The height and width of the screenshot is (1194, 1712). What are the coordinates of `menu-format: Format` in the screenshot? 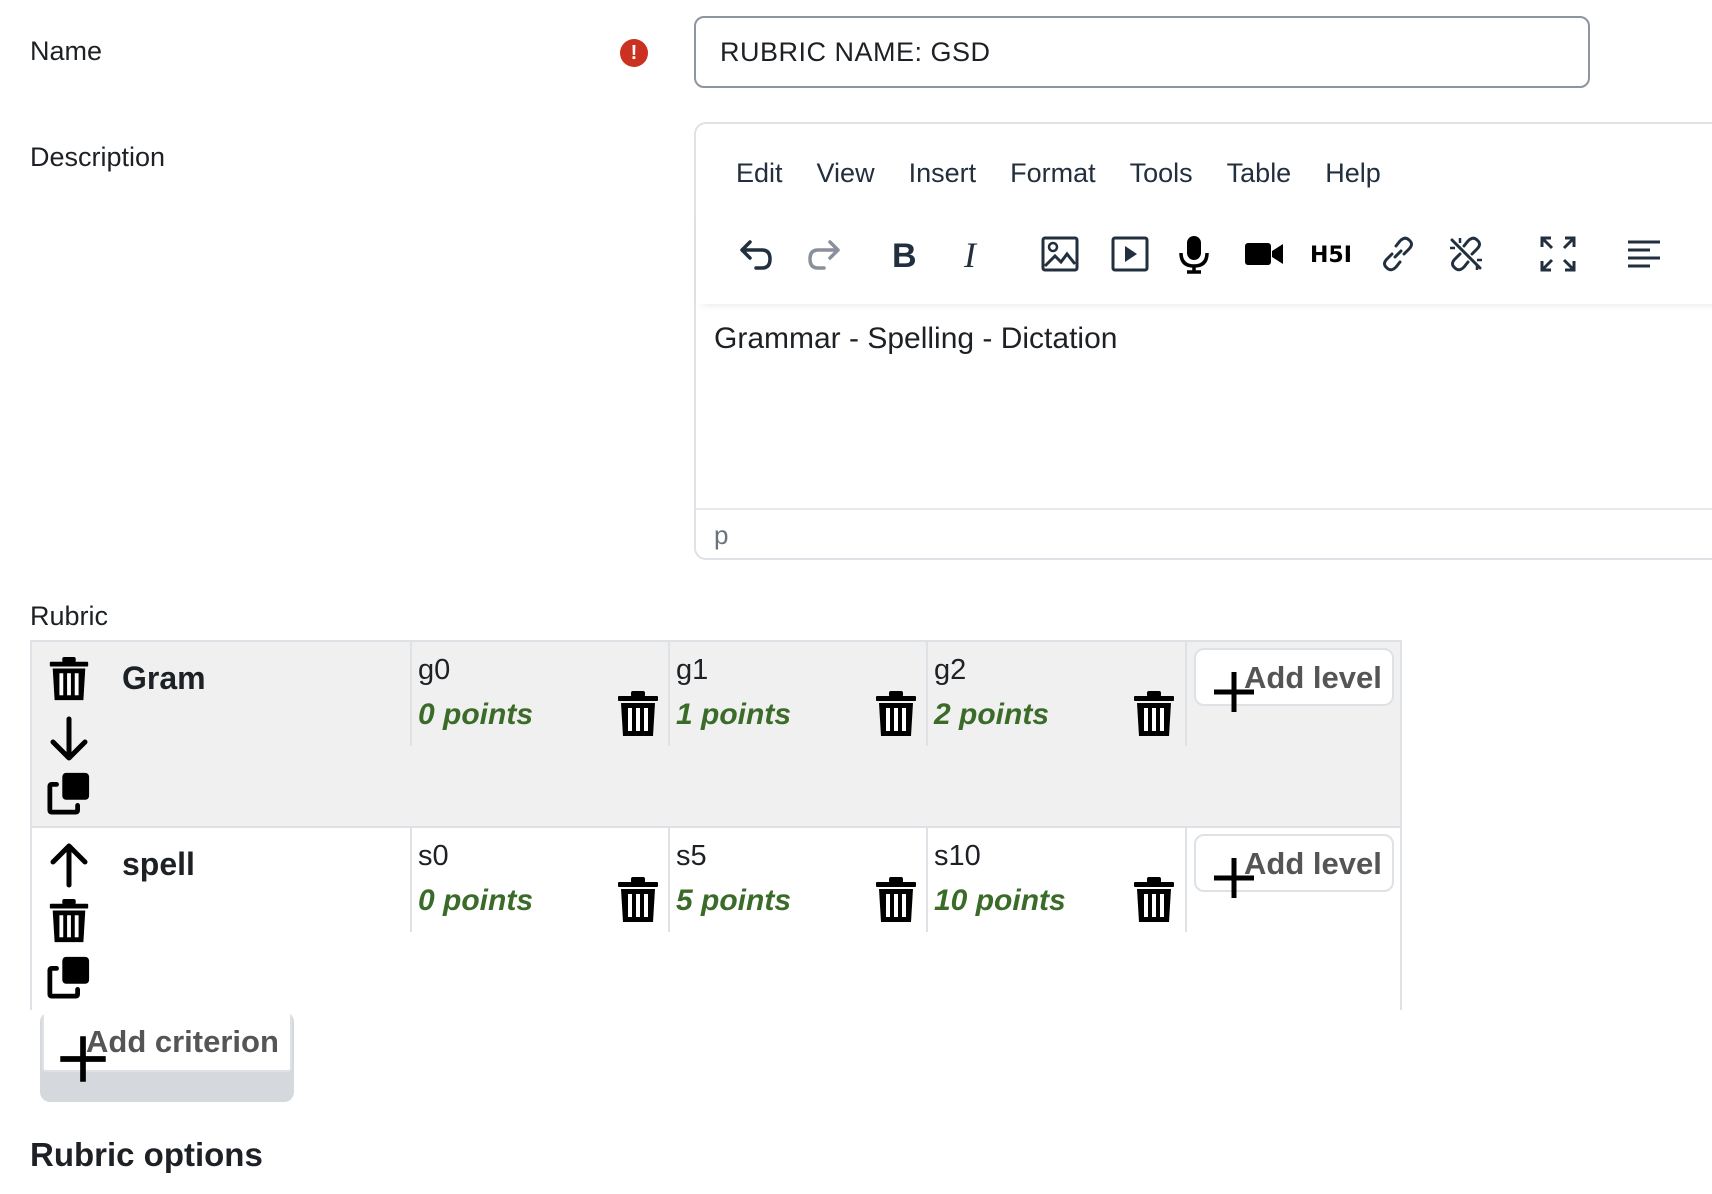 It's located at (1053, 173).